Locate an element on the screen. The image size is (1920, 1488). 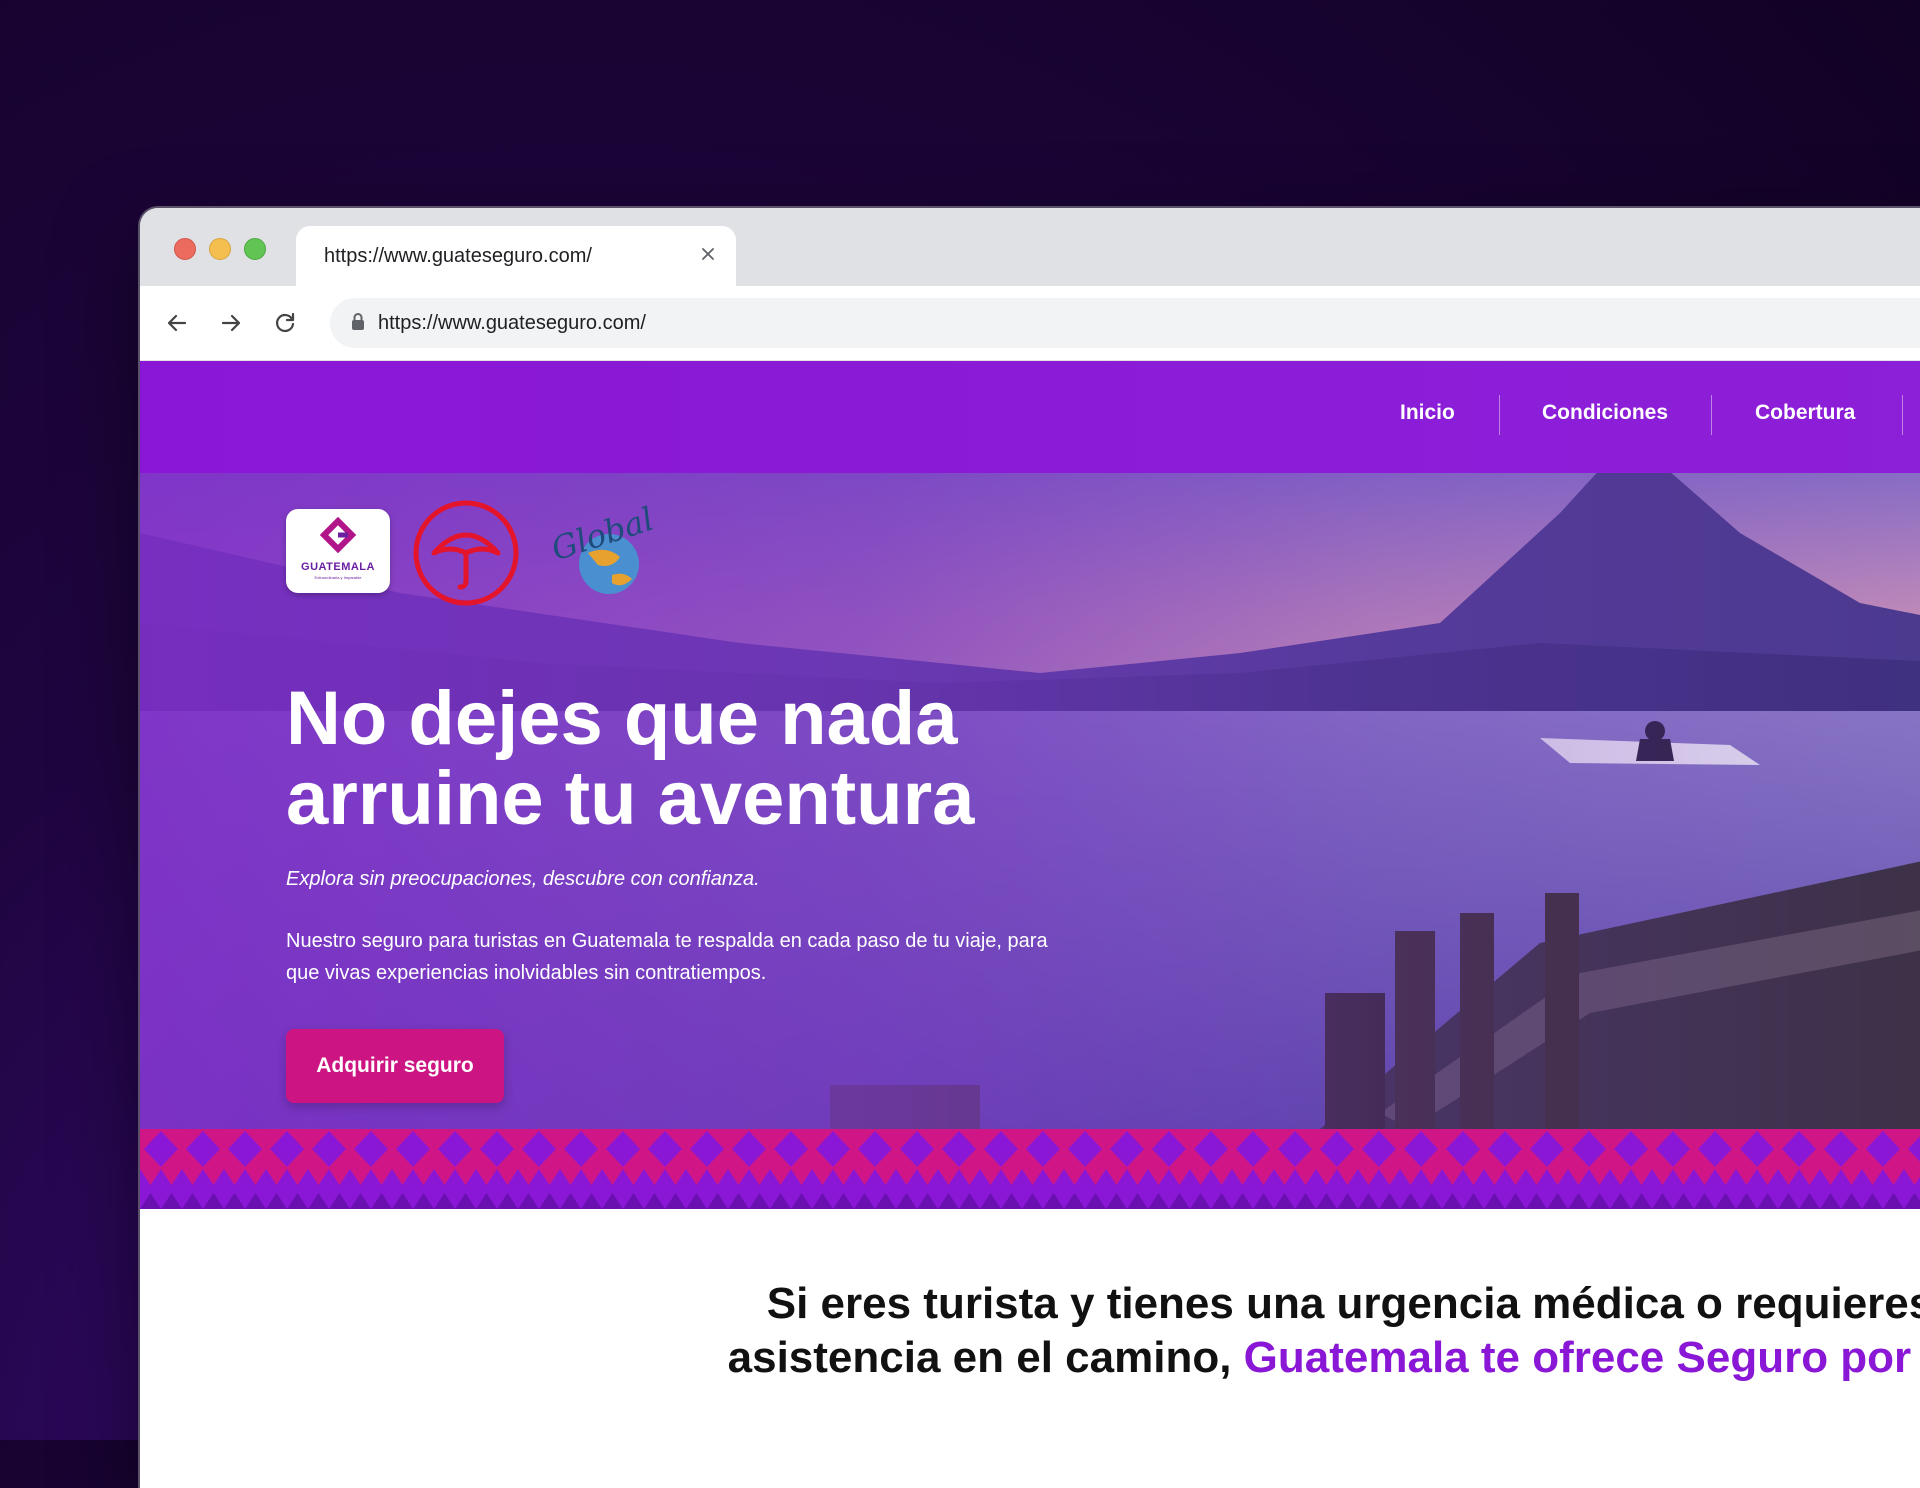
hero-title-line-2: arruine tu aventura is located at coordinates (630, 798).